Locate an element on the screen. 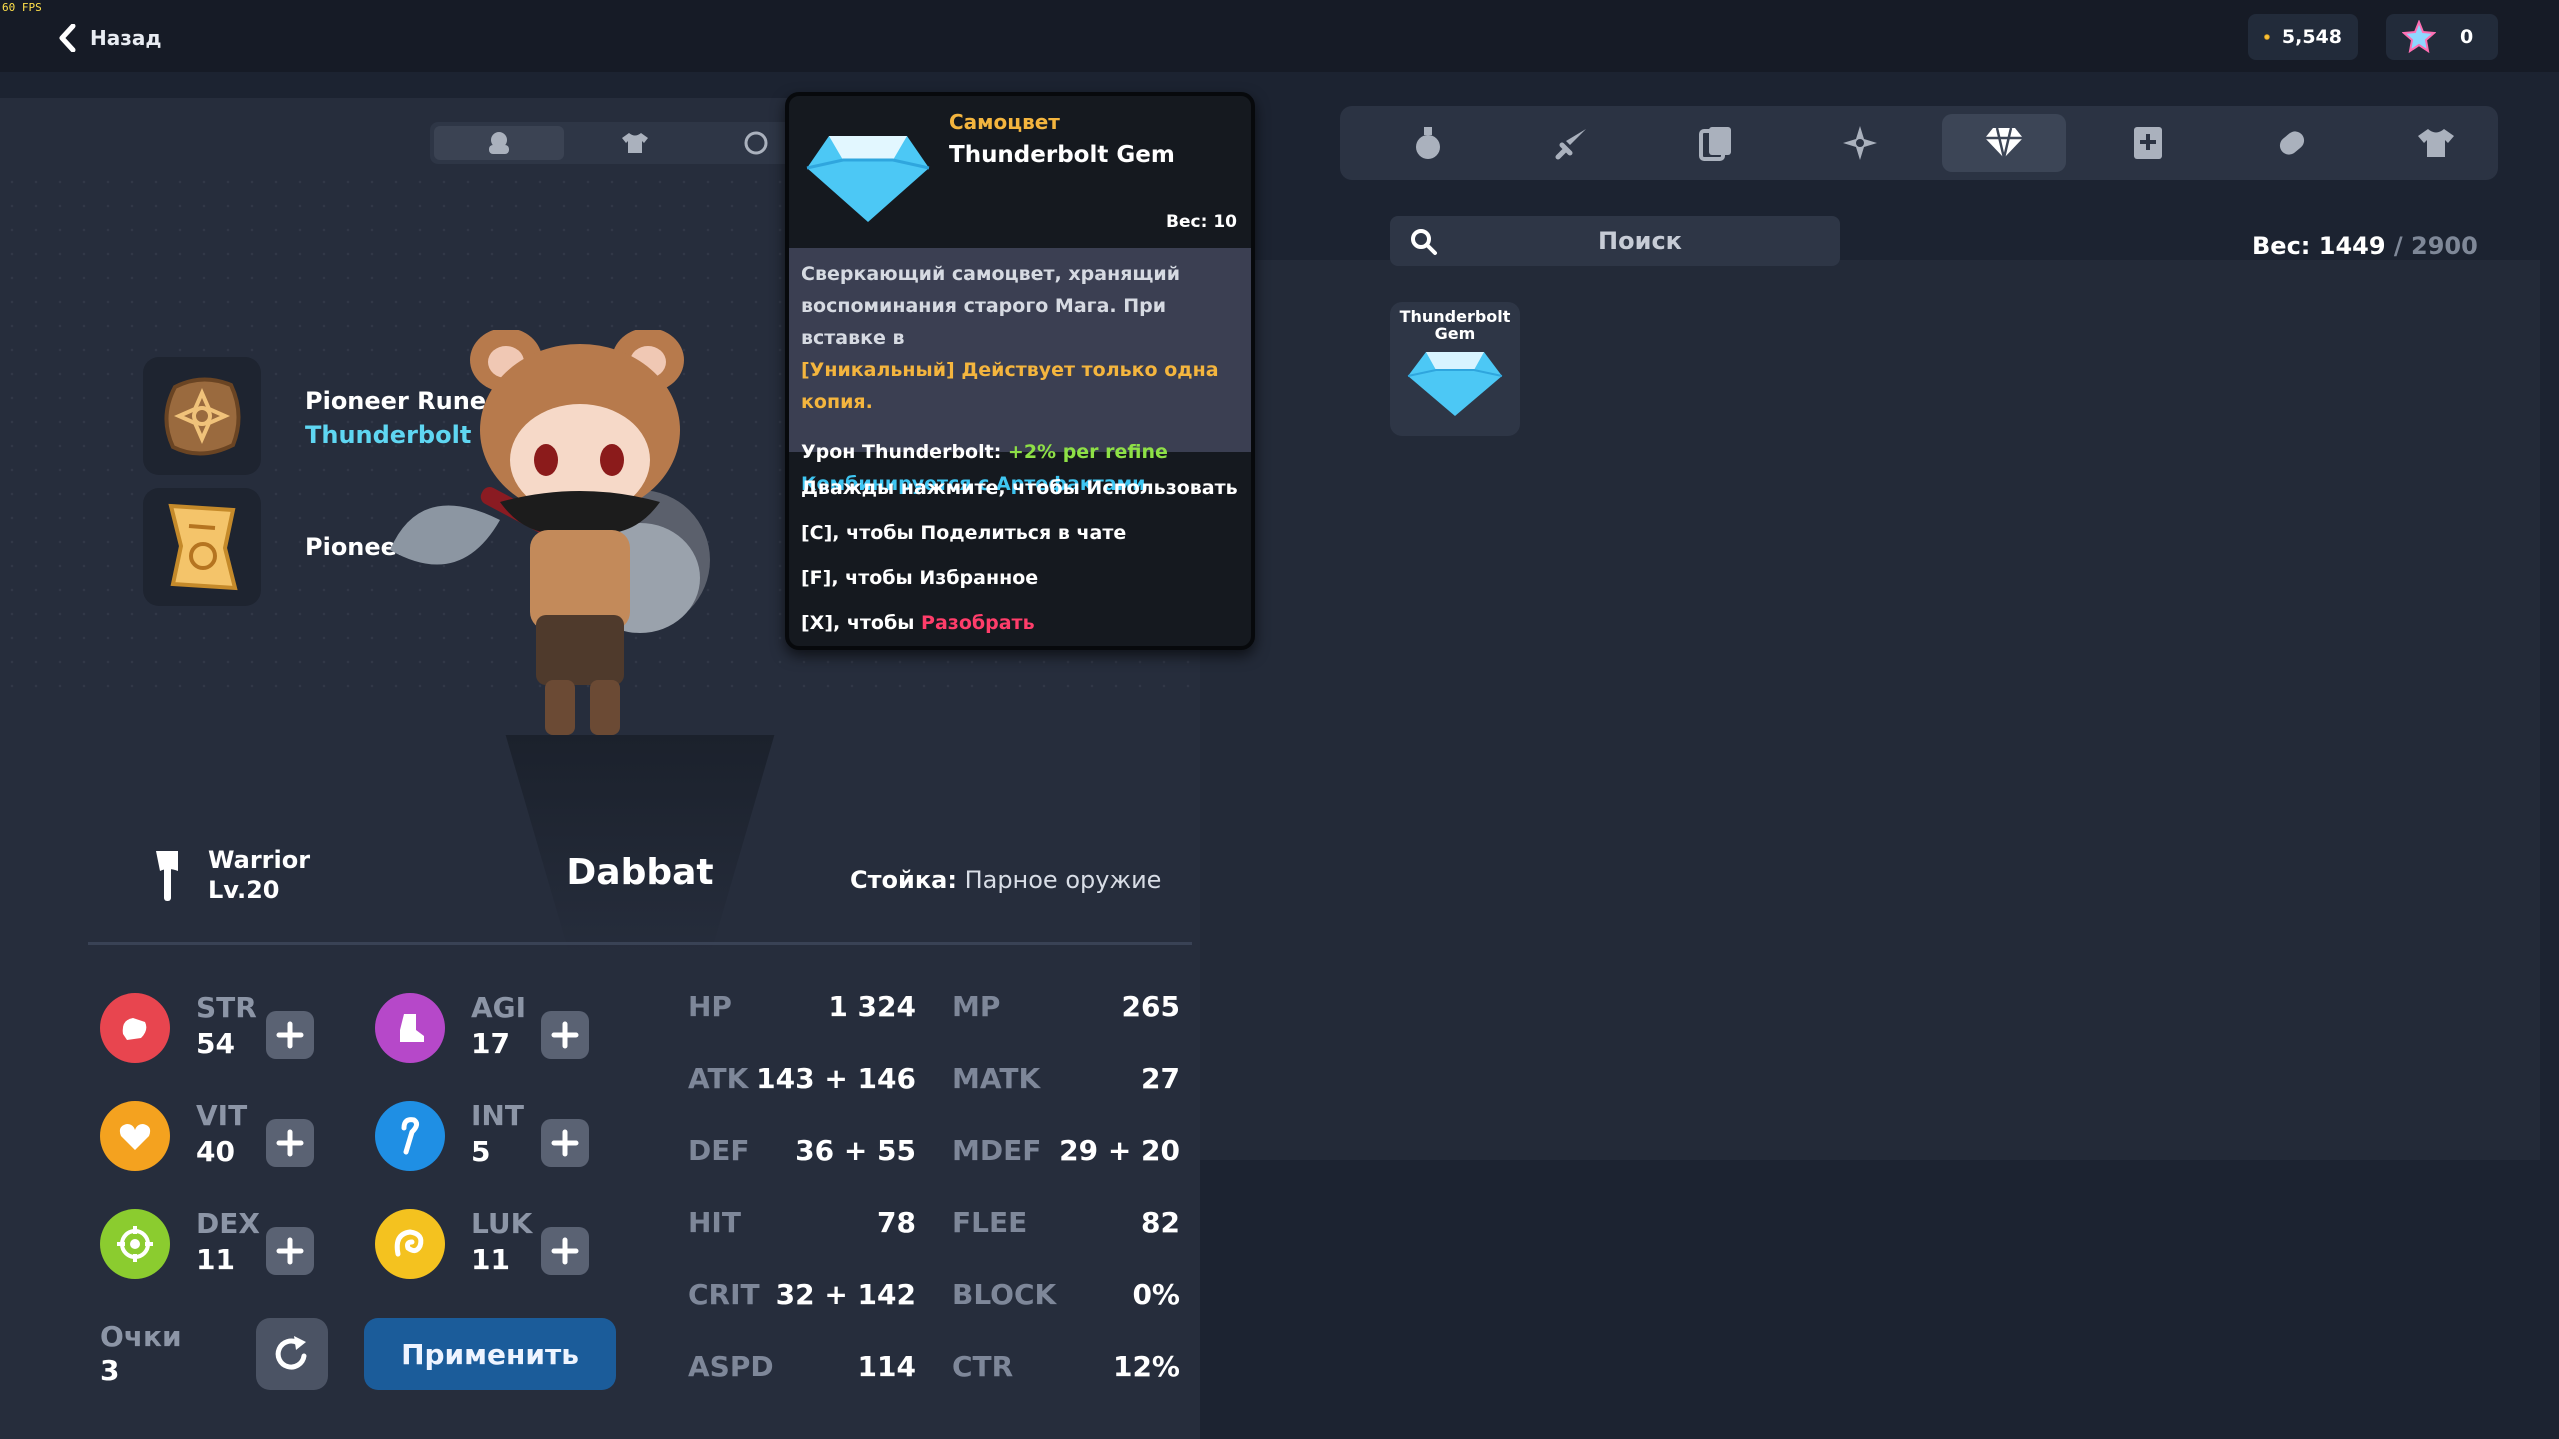 The image size is (2559, 1439). class-level: Lv.20 is located at coordinates (244, 890).